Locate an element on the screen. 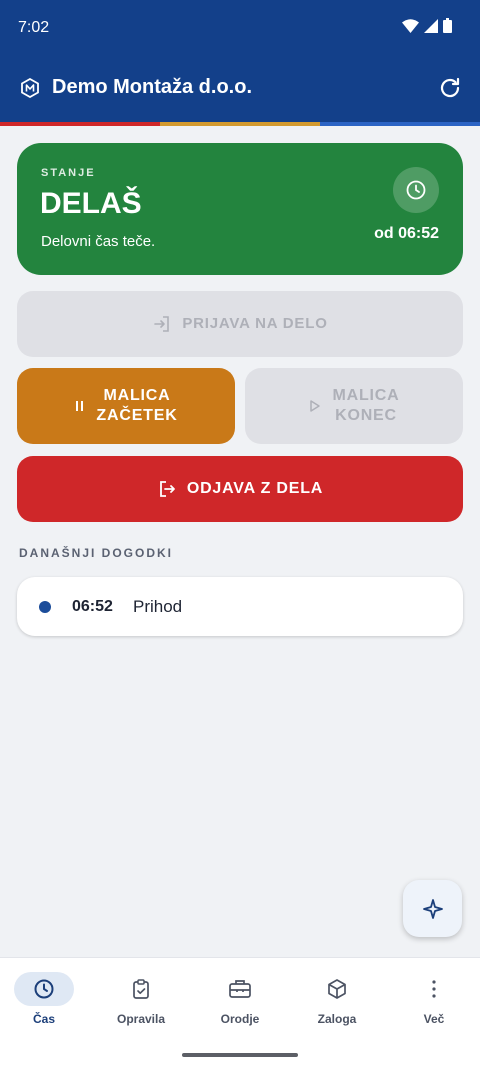 The height and width of the screenshot is (1069, 480). play-icon is located at coordinates (315, 406).